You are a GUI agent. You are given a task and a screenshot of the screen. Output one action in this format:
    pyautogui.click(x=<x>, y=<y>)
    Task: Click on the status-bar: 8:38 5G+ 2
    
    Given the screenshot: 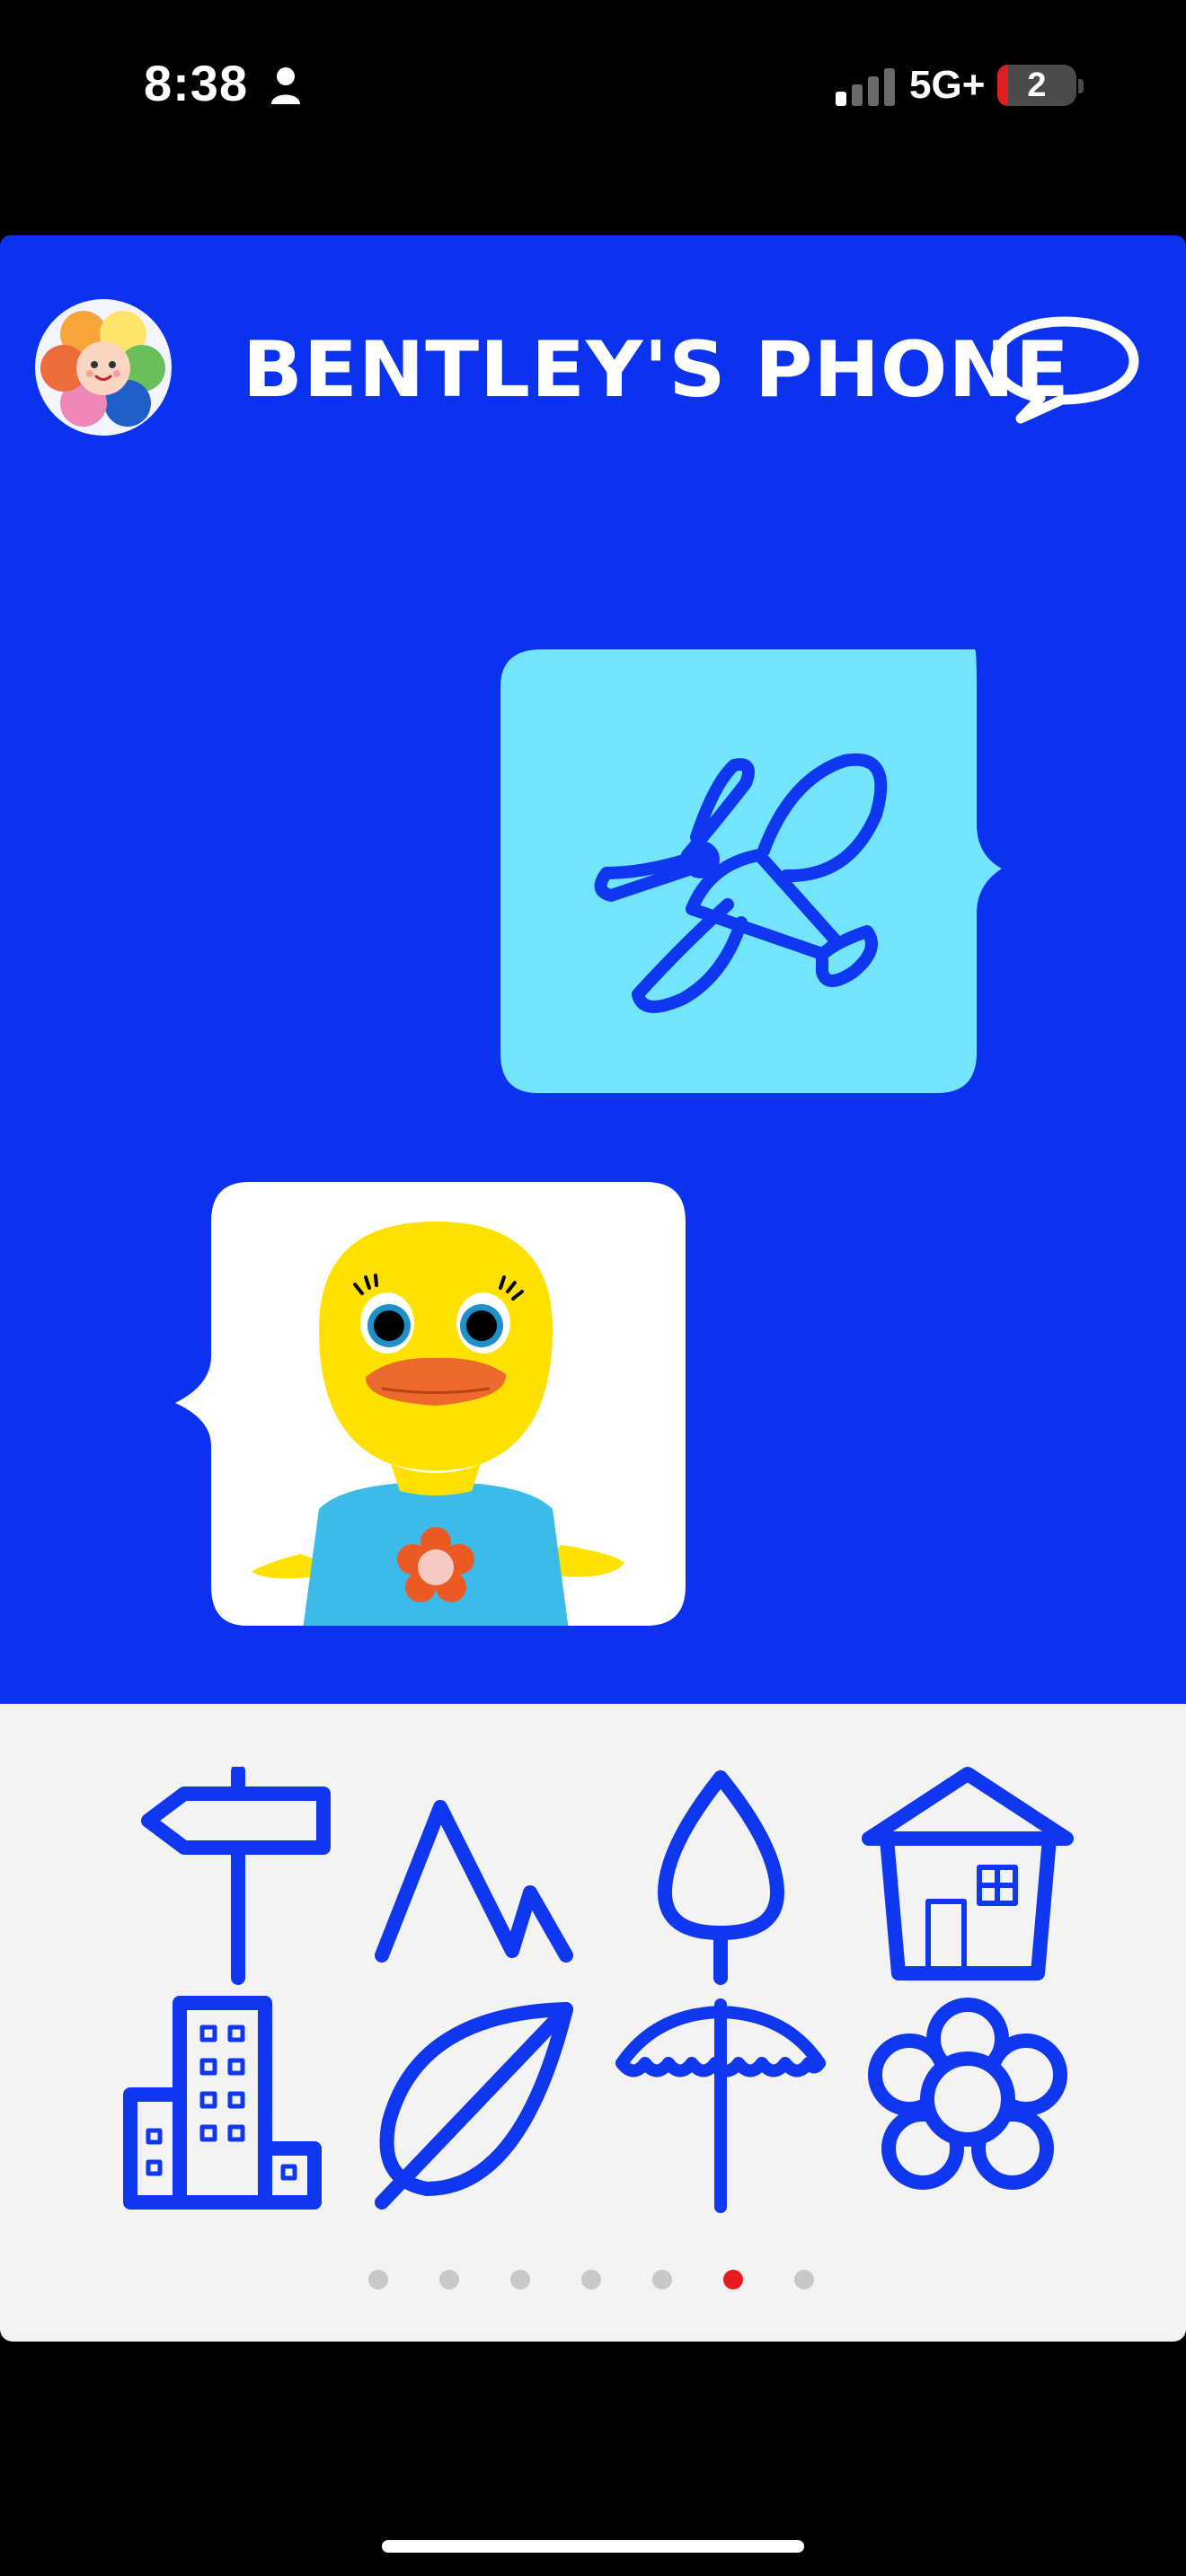 What is the action you would take?
    pyautogui.click(x=593, y=90)
    